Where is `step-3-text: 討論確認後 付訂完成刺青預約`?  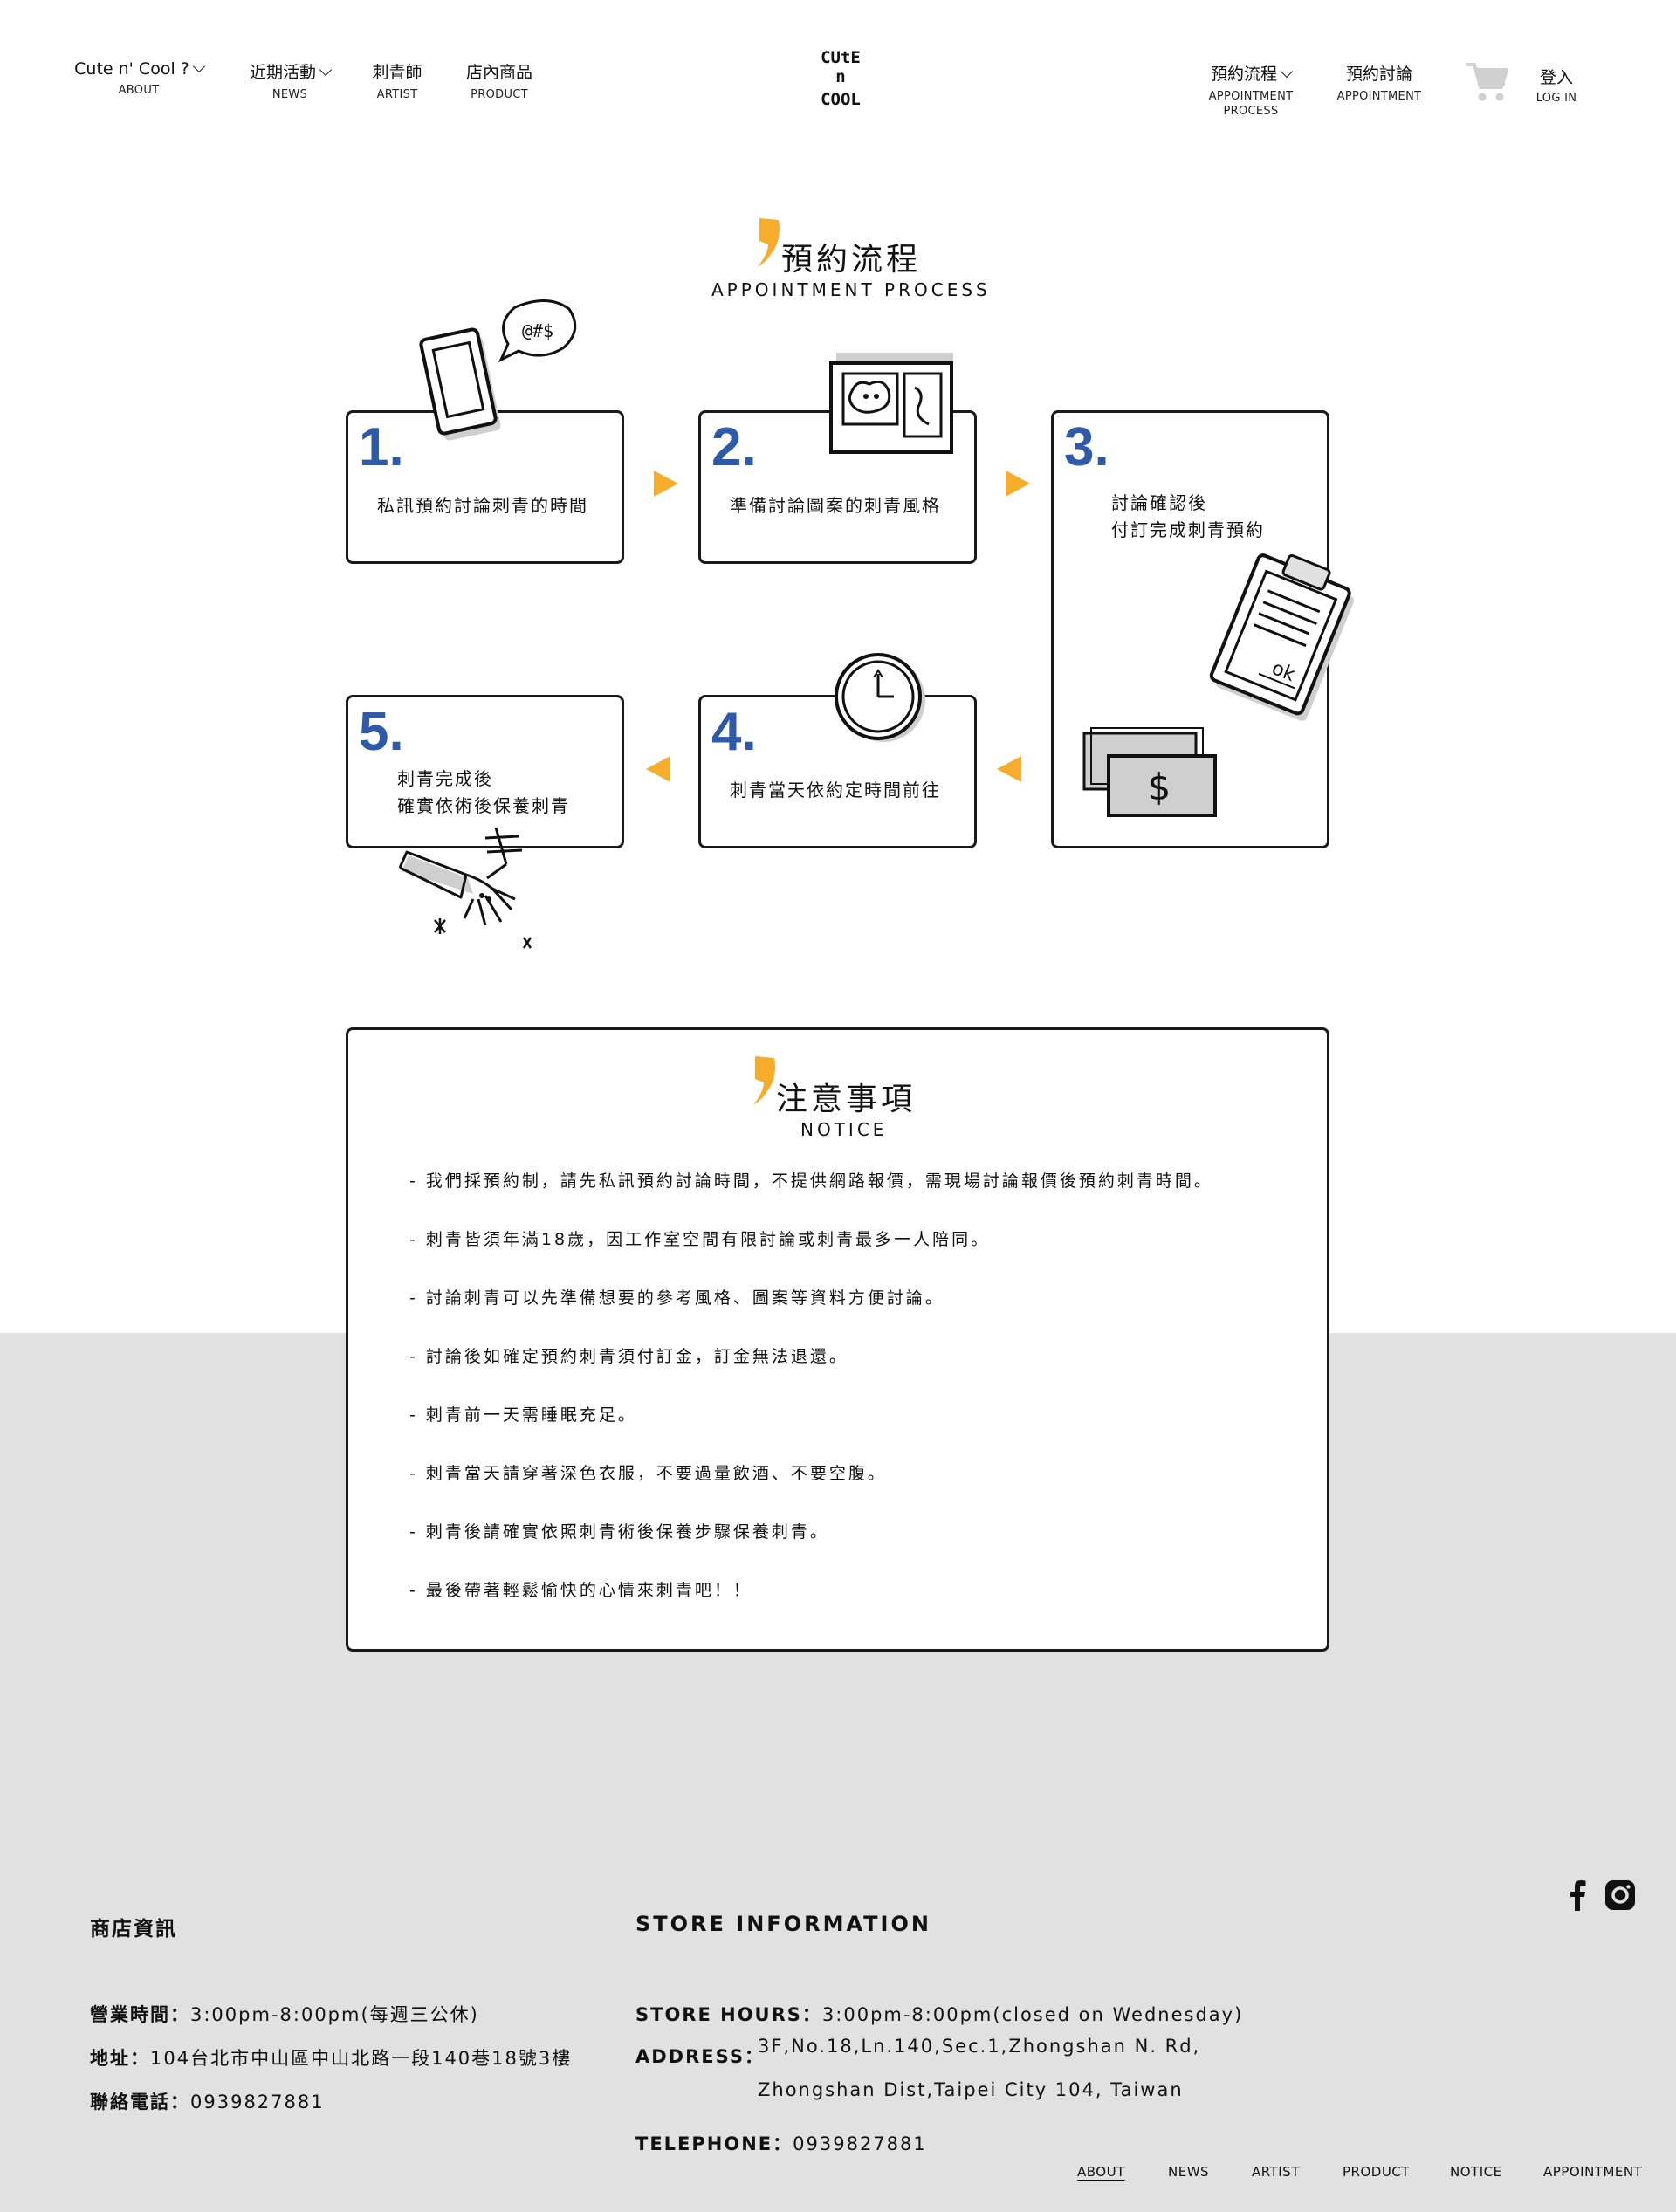
step-3-text: 討論確認後 付訂完成刺青預約 is located at coordinates (1188, 517).